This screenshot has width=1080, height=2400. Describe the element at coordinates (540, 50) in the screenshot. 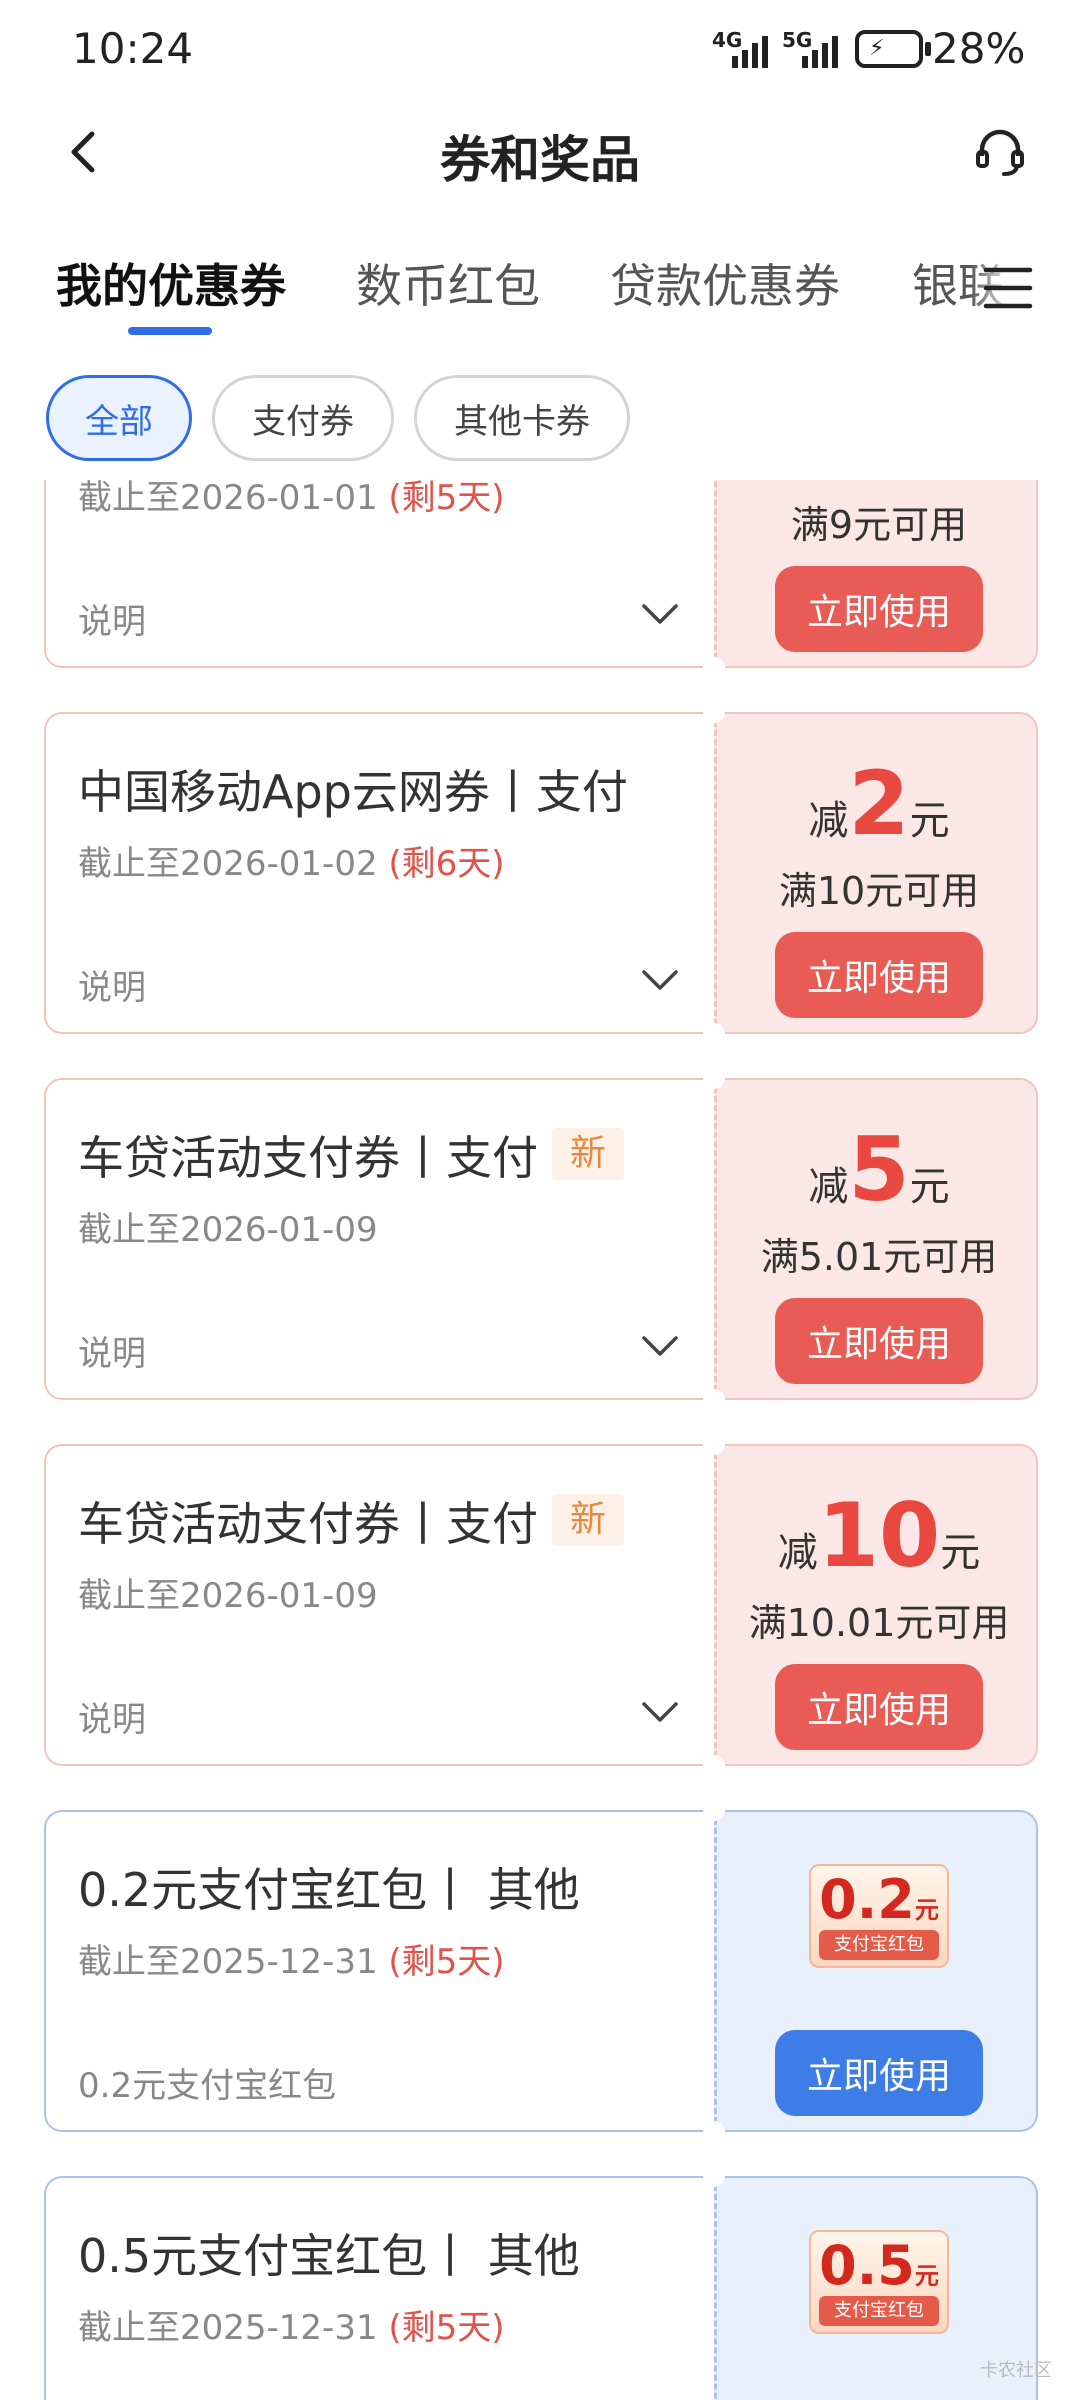

I see `status-bar: 10:24 4G 5G ⚡ 28%` at that location.